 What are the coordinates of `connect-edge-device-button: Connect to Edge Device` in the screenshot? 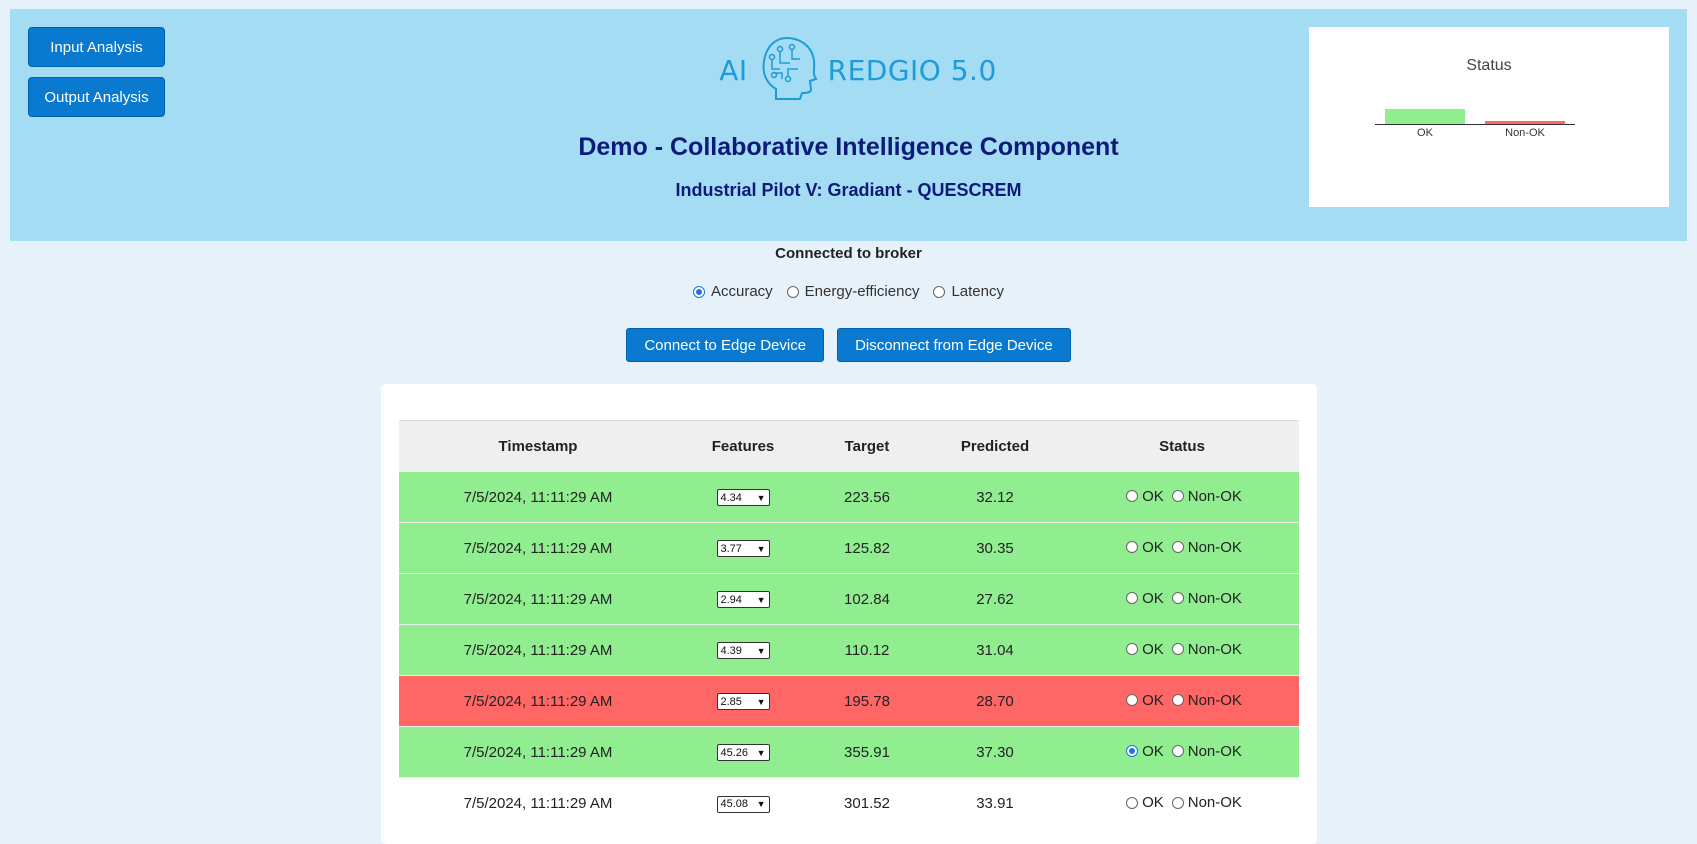 It's located at (725, 345).